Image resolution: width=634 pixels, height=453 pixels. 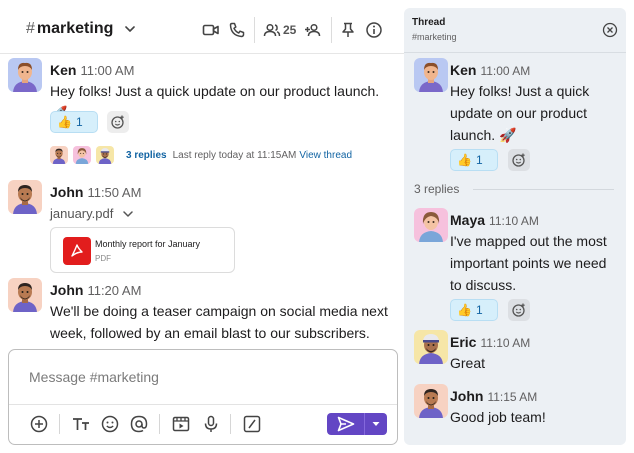 I want to click on channel-name-button: # marketing, so click(x=81, y=29).